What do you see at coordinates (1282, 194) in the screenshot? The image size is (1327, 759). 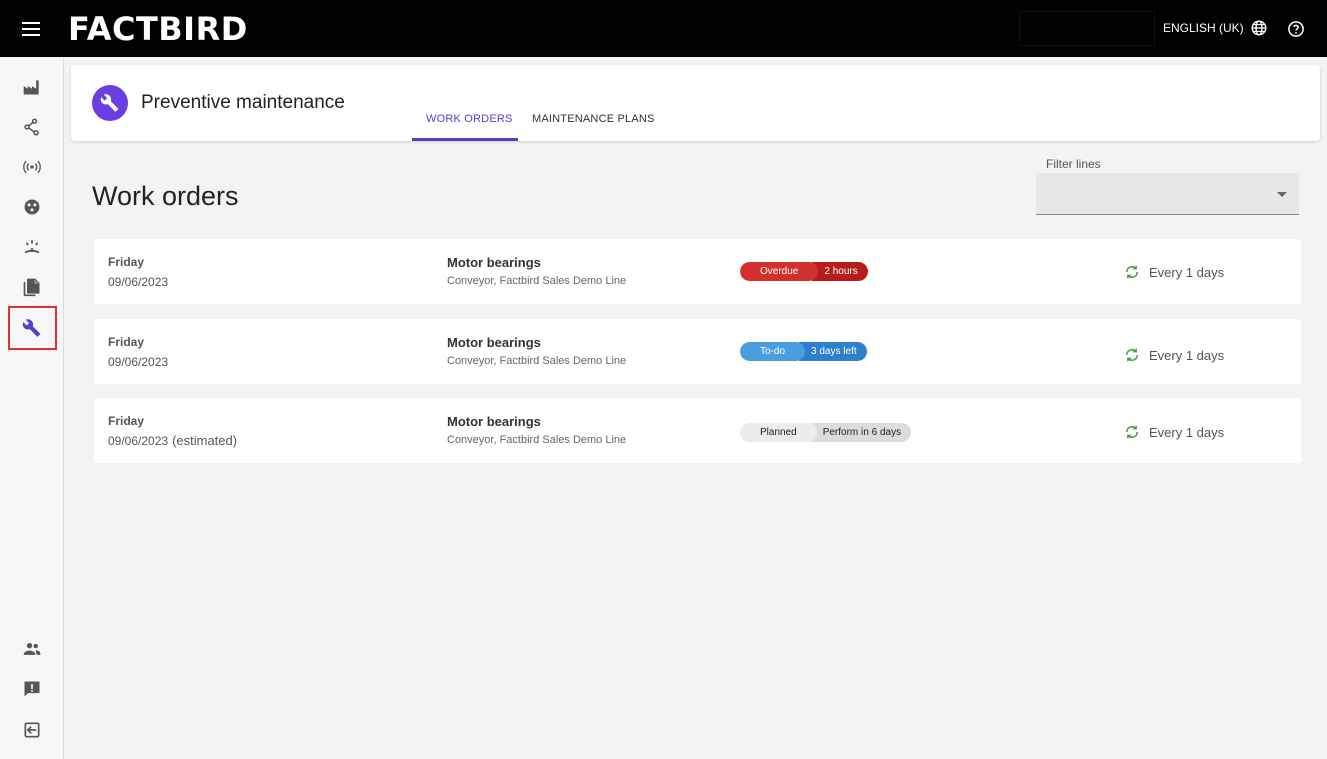 I see `dropdown-caret-icon` at bounding box center [1282, 194].